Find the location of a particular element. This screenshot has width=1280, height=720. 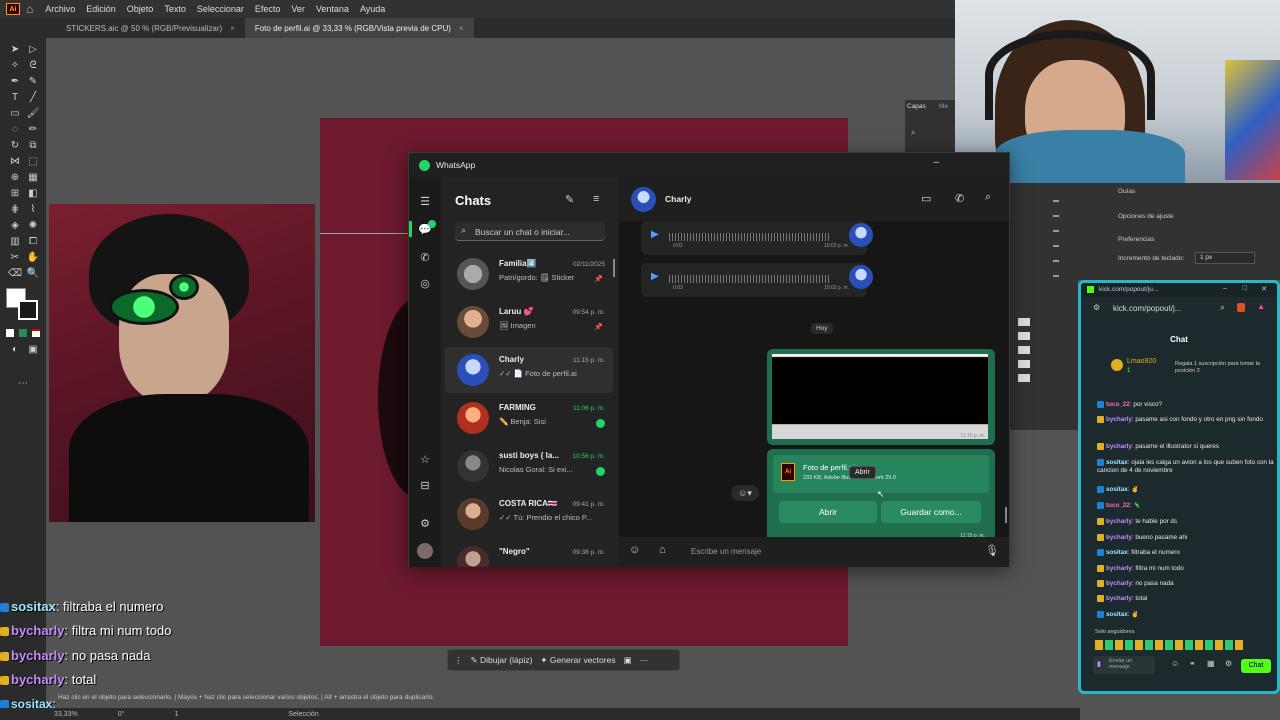

pen-tool-icon: ✒ is located at coordinates (15, 82).